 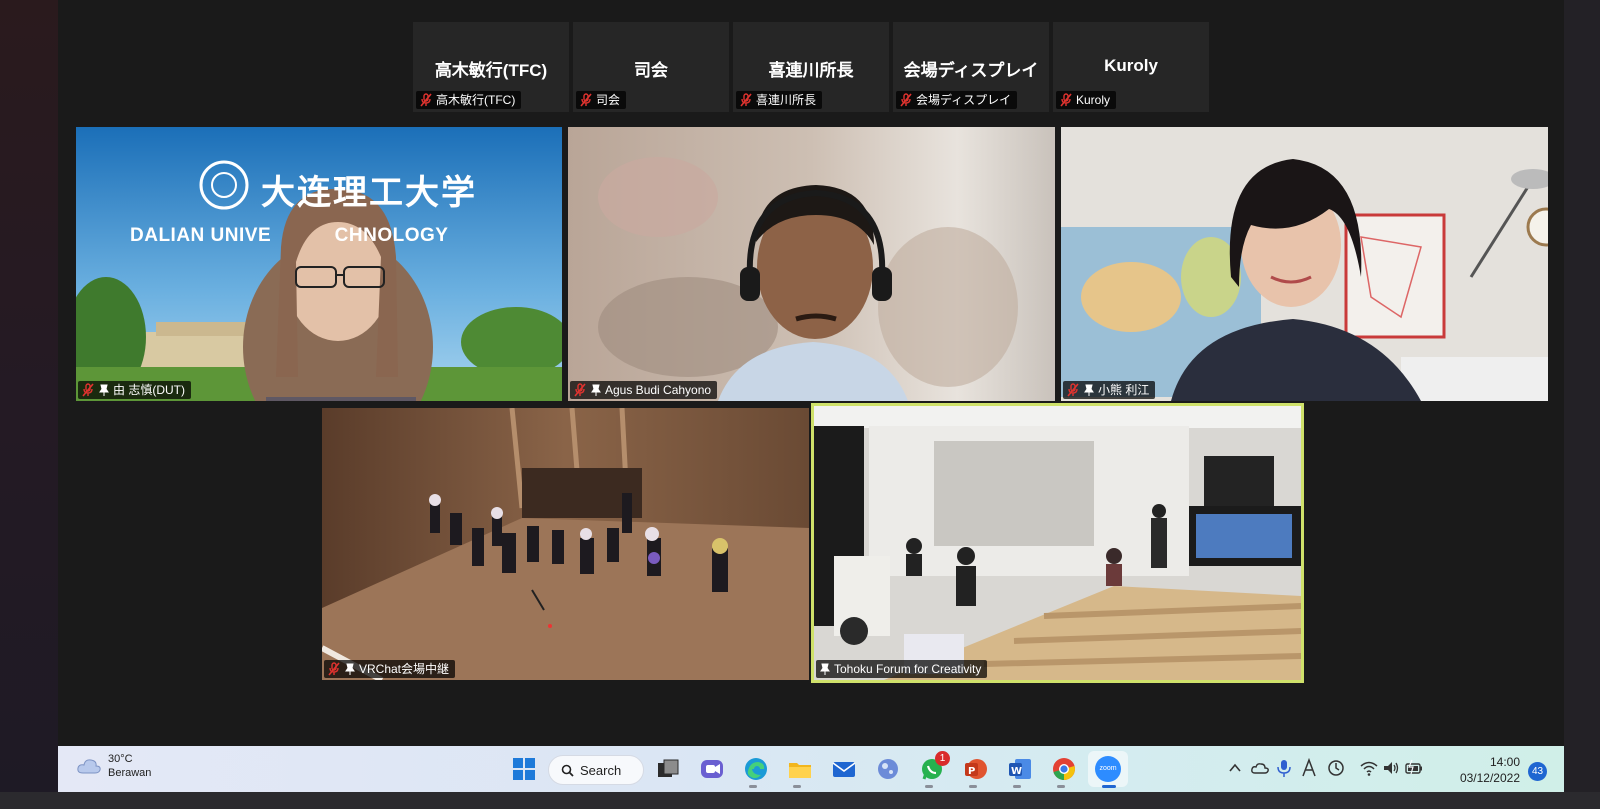 I want to click on video-tile-tohoku-forum: Tohoku Forum for Creativity, so click(x=1057, y=543).